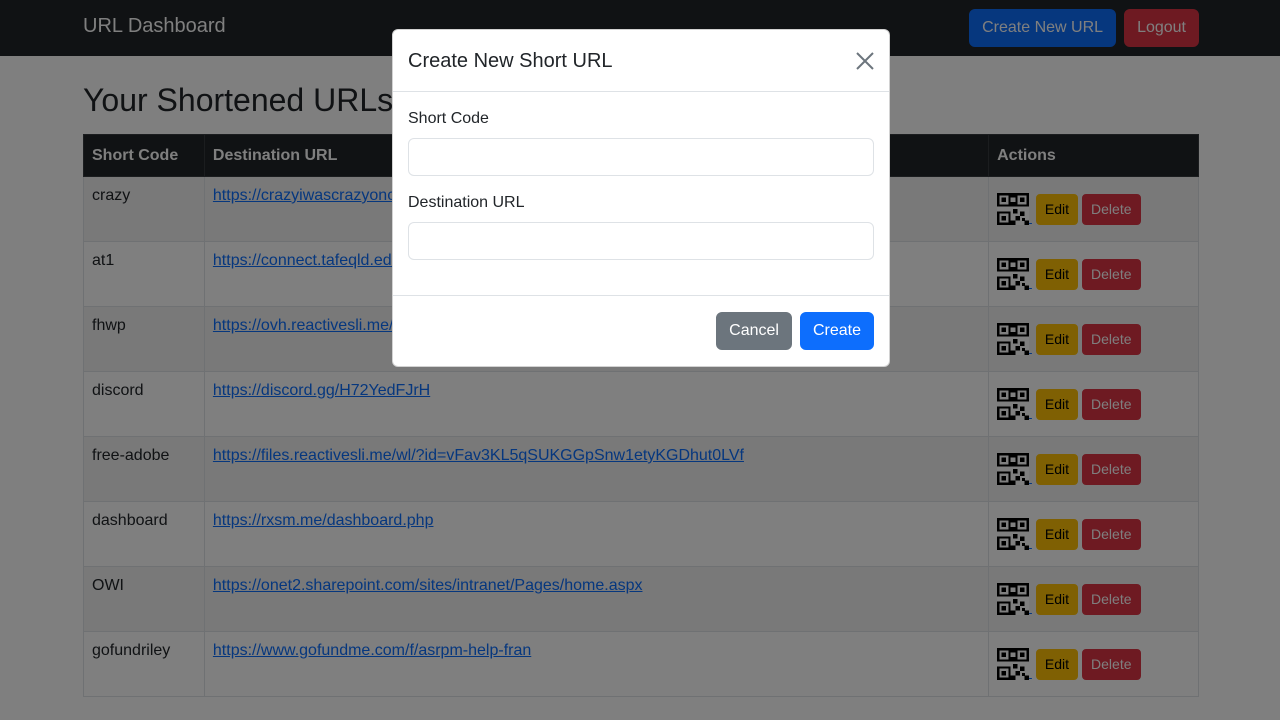 The height and width of the screenshot is (720, 1280). I want to click on destination-url-label: Destination URL, so click(466, 202).